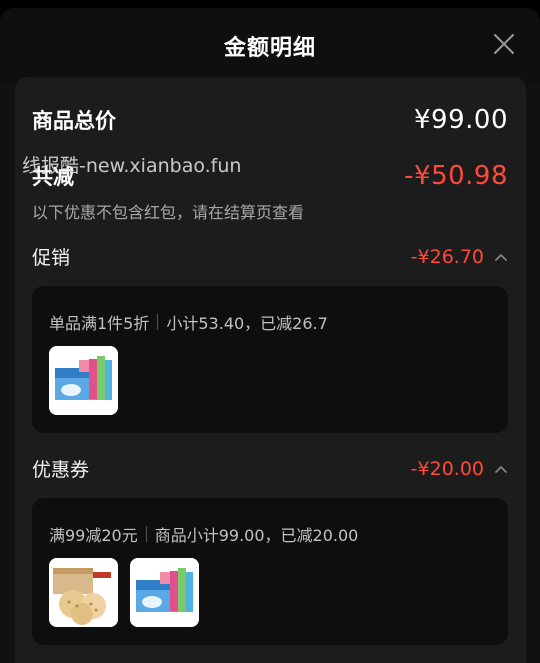 The height and width of the screenshot is (663, 540). What do you see at coordinates (504, 44) in the screenshot?
I see `close-icon` at bounding box center [504, 44].